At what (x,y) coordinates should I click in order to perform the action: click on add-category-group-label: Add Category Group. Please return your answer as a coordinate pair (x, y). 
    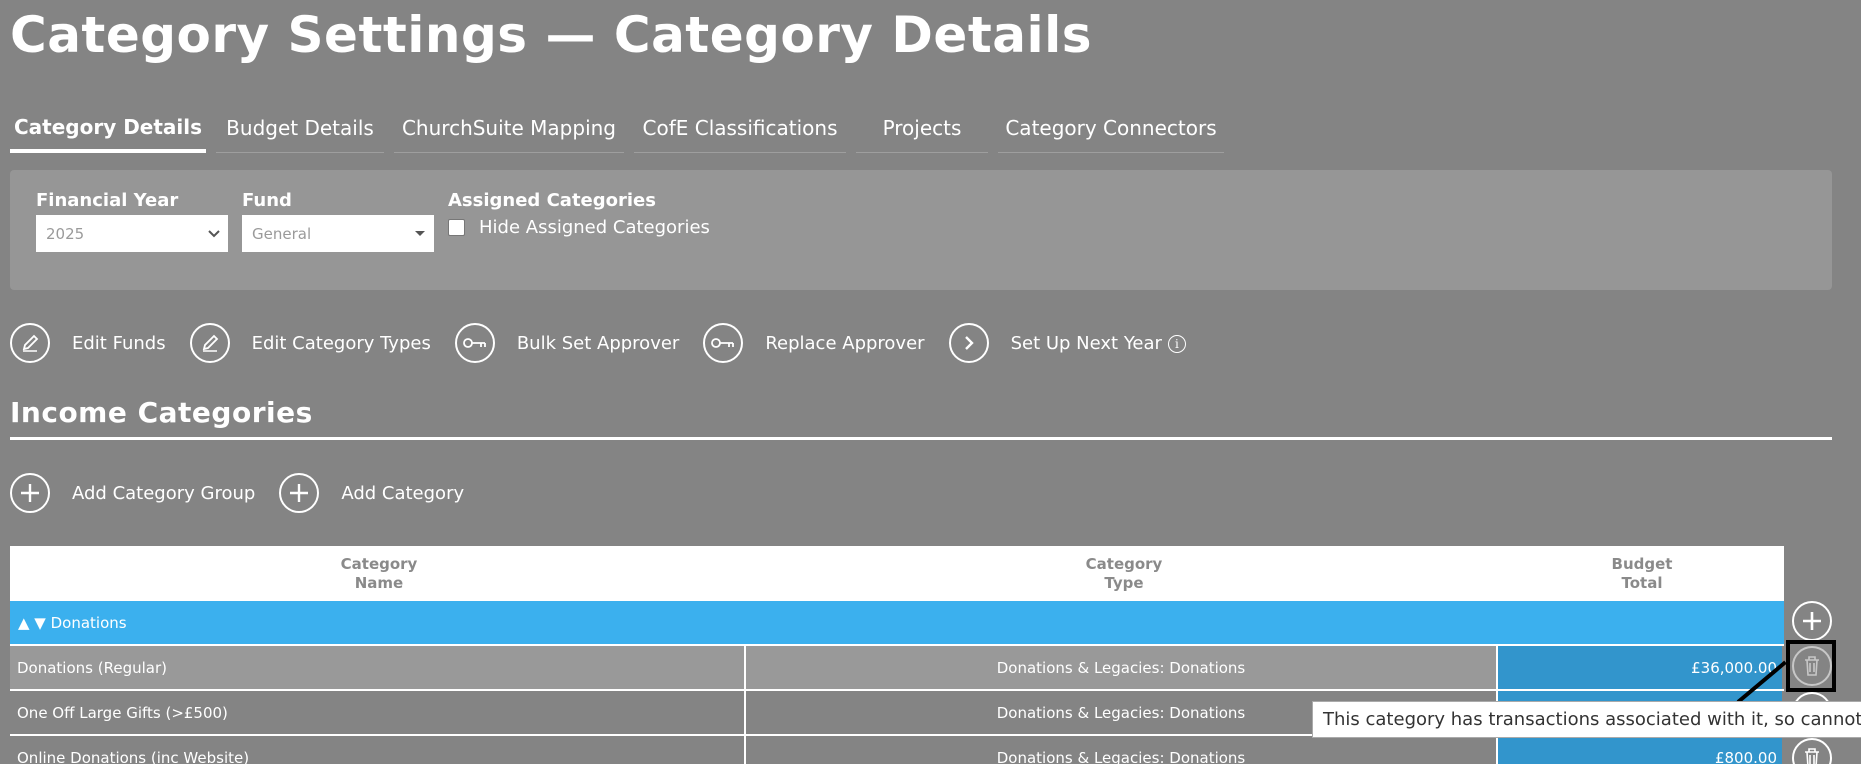
    Looking at the image, I should click on (164, 493).